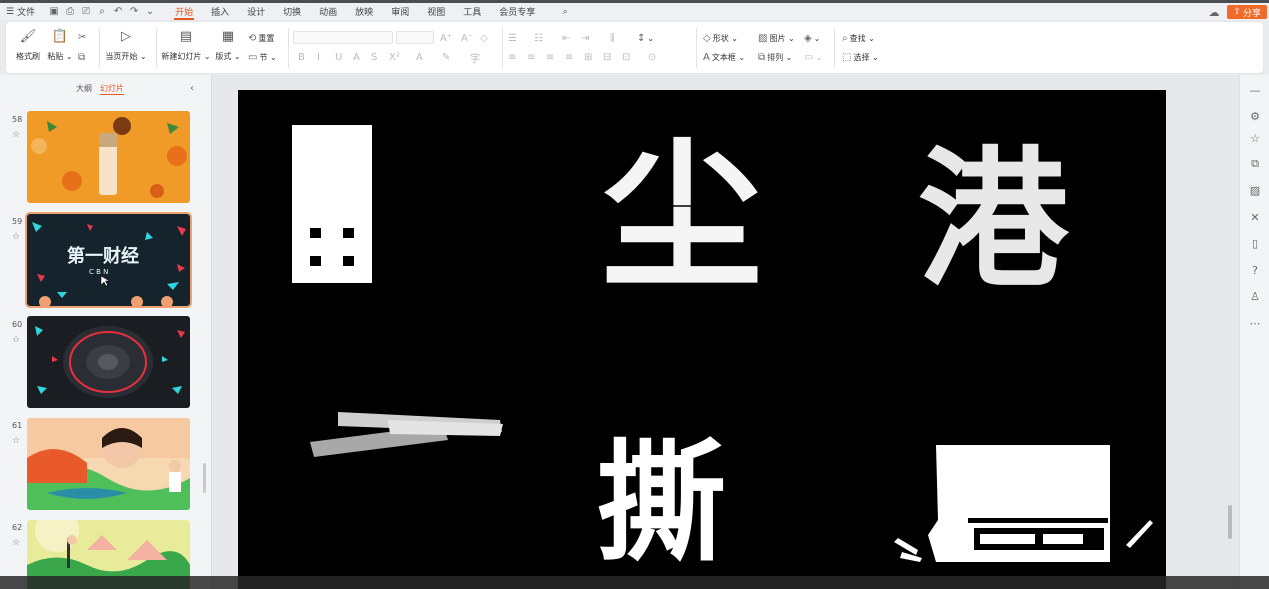 Image resolution: width=1269 pixels, height=589 pixels. What do you see at coordinates (83, 37) in the screenshot?
I see `cut-button: ✂` at bounding box center [83, 37].